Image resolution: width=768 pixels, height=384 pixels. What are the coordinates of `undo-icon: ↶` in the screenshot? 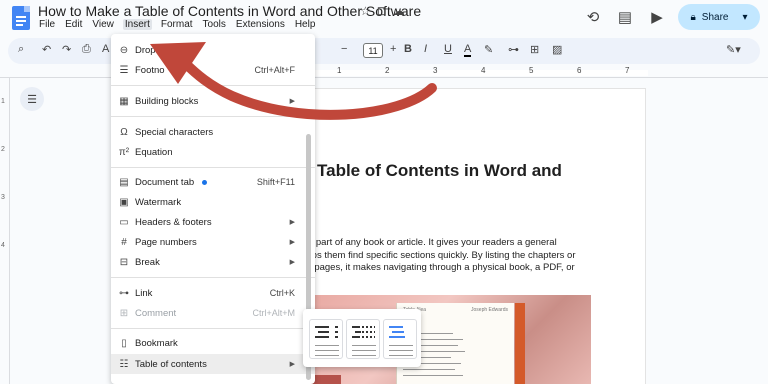 It's located at (46, 49).